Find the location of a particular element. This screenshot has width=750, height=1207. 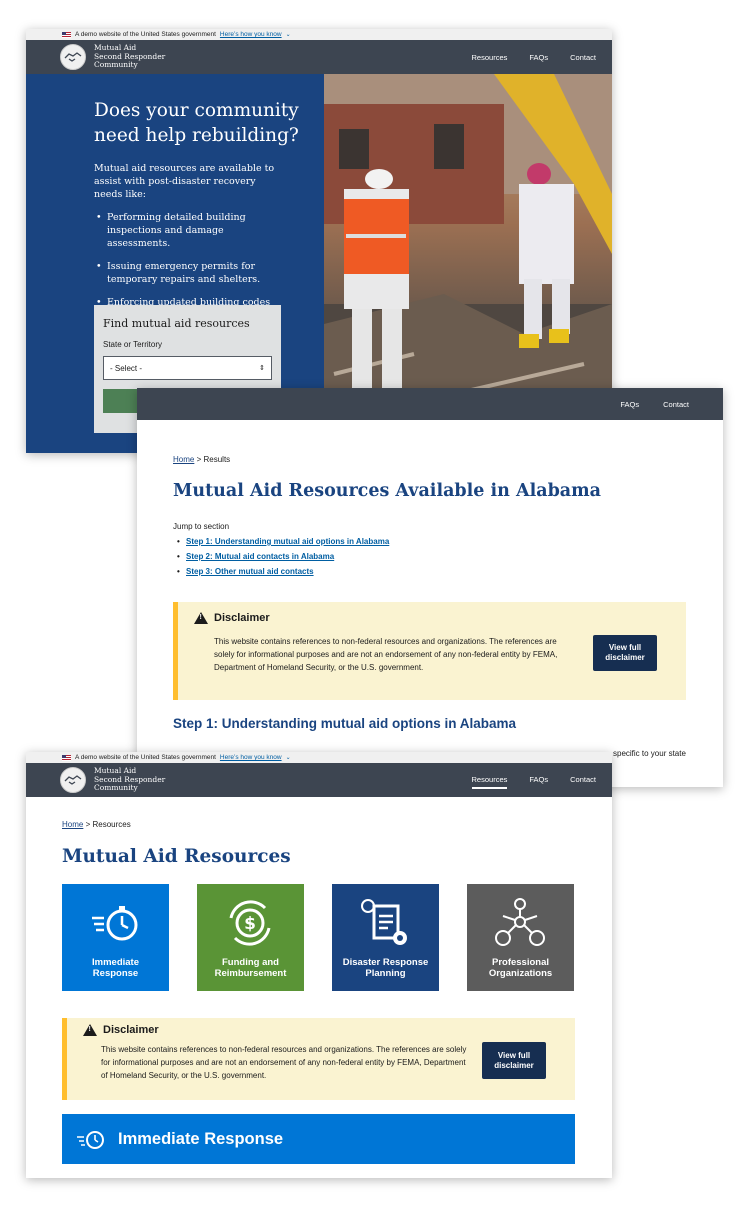

step-1-text: specific to your state is located at coordinates (649, 753).